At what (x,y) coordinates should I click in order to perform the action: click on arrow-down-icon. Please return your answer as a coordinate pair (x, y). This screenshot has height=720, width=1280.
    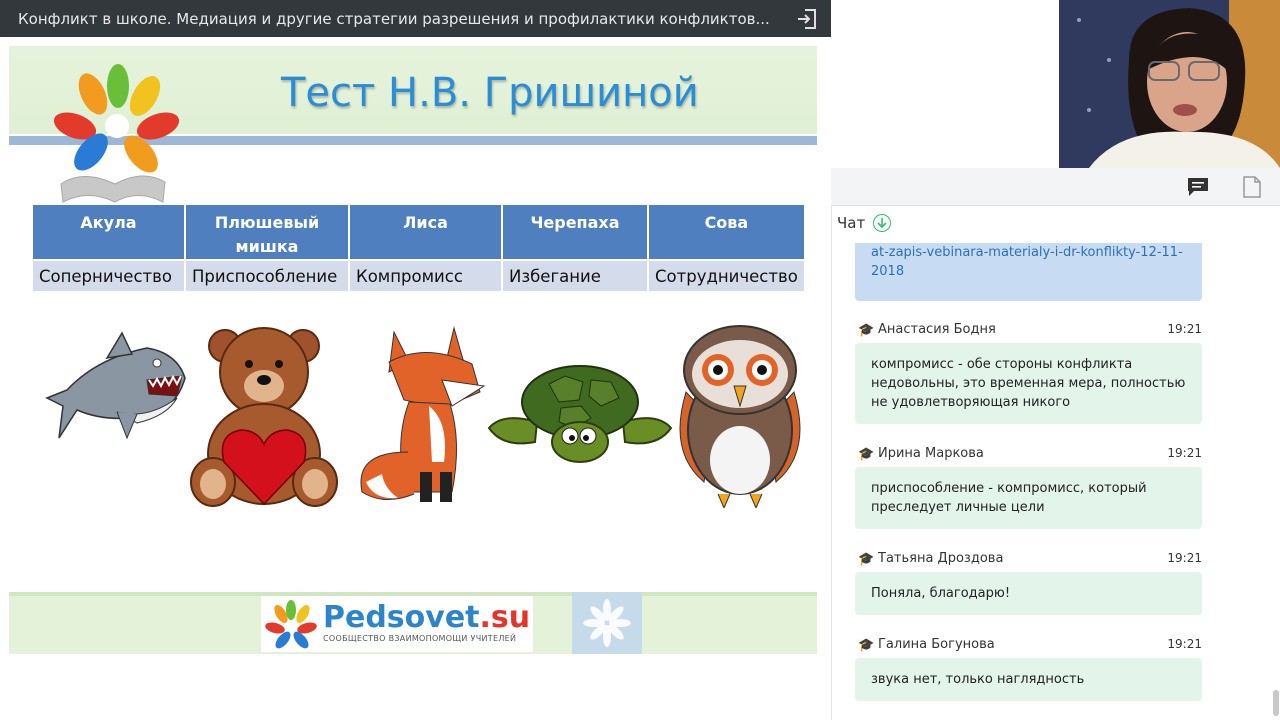
    Looking at the image, I should click on (882, 223).